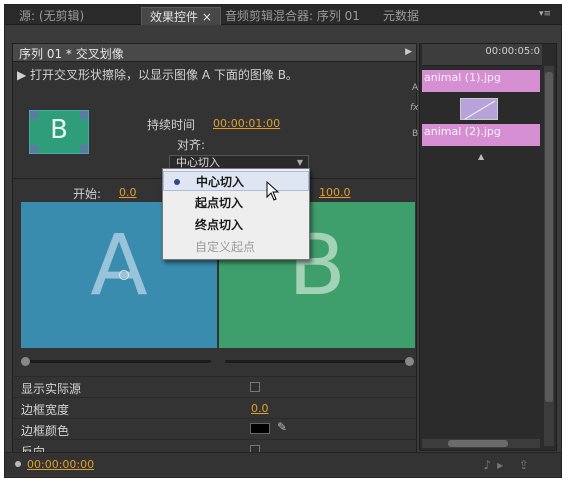 Image resolution: width=566 pixels, height=482 pixels. I want to click on track-b-label: B, so click(415, 134).